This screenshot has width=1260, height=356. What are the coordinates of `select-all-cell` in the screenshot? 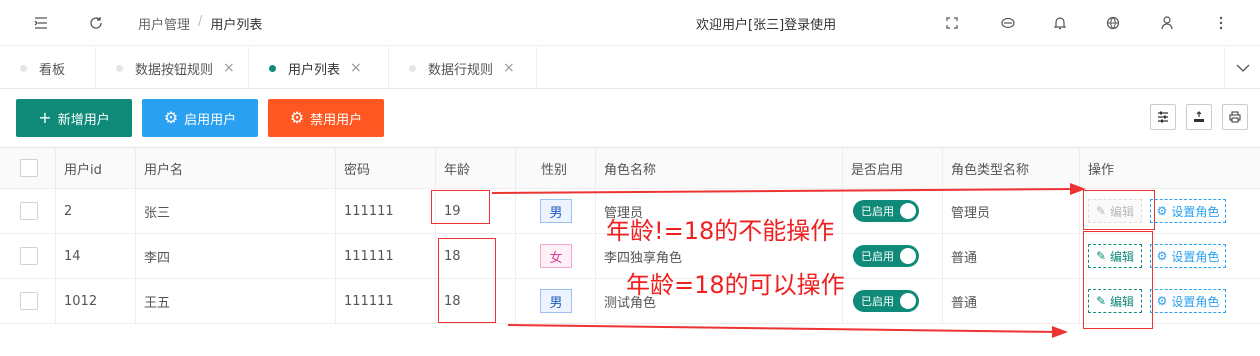 It's located at (28, 168).